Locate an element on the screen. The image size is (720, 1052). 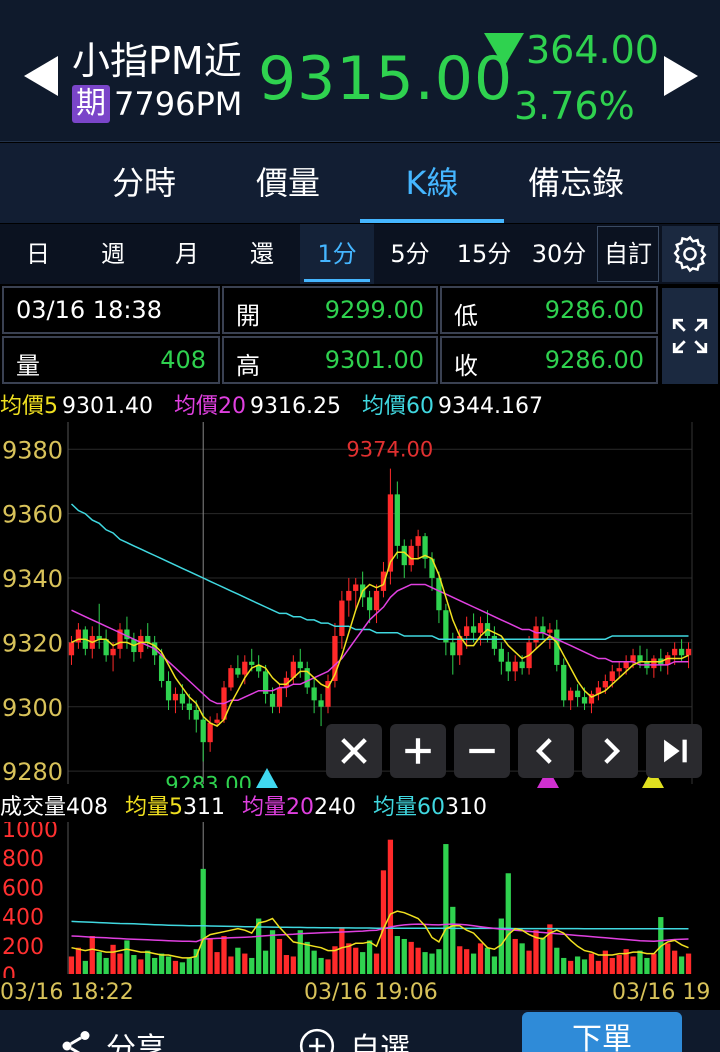
last-price: 9315.00 is located at coordinates (386, 79).